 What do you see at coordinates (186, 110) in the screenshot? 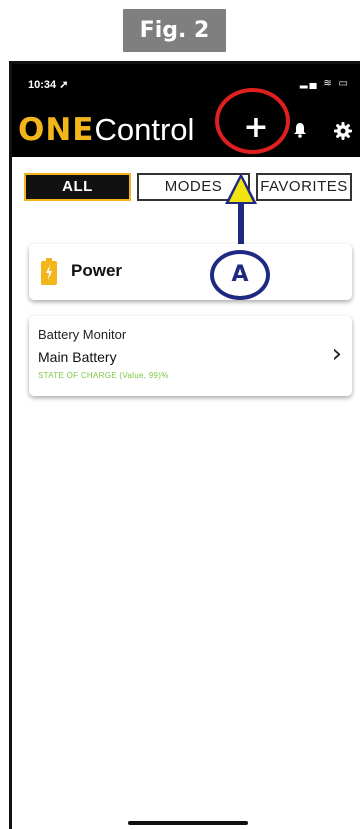
I see `app-header: 10:34 ➚ ▂▄ ≋ ▭ ONEControl +` at bounding box center [186, 110].